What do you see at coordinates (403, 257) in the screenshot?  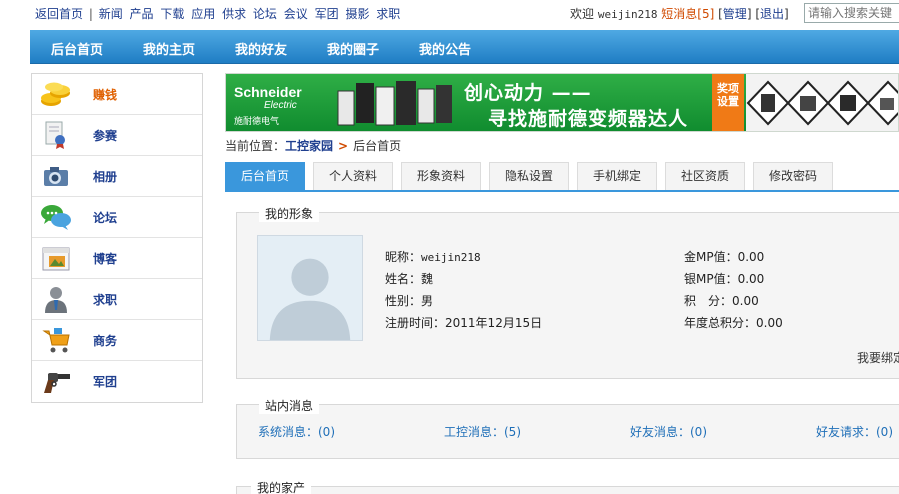 I see `nickname-label: 昵称：` at bounding box center [403, 257].